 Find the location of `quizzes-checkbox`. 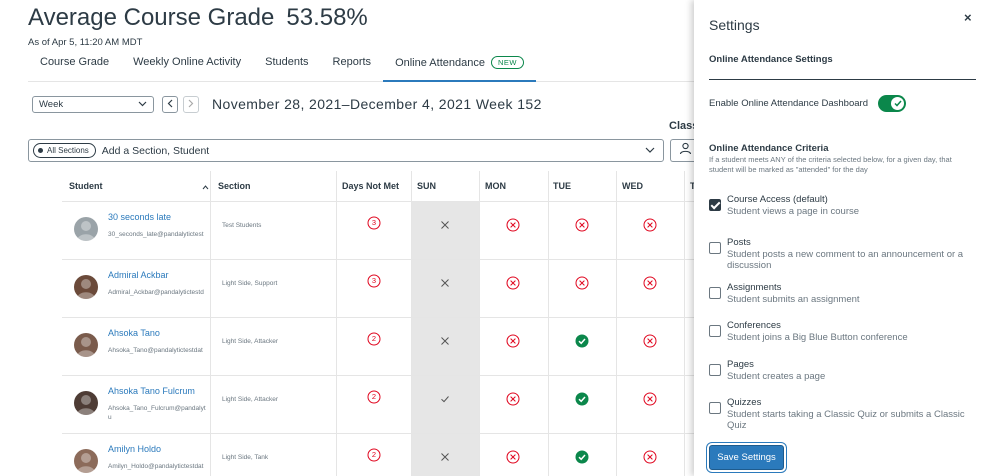

quizzes-checkbox is located at coordinates (715, 408).